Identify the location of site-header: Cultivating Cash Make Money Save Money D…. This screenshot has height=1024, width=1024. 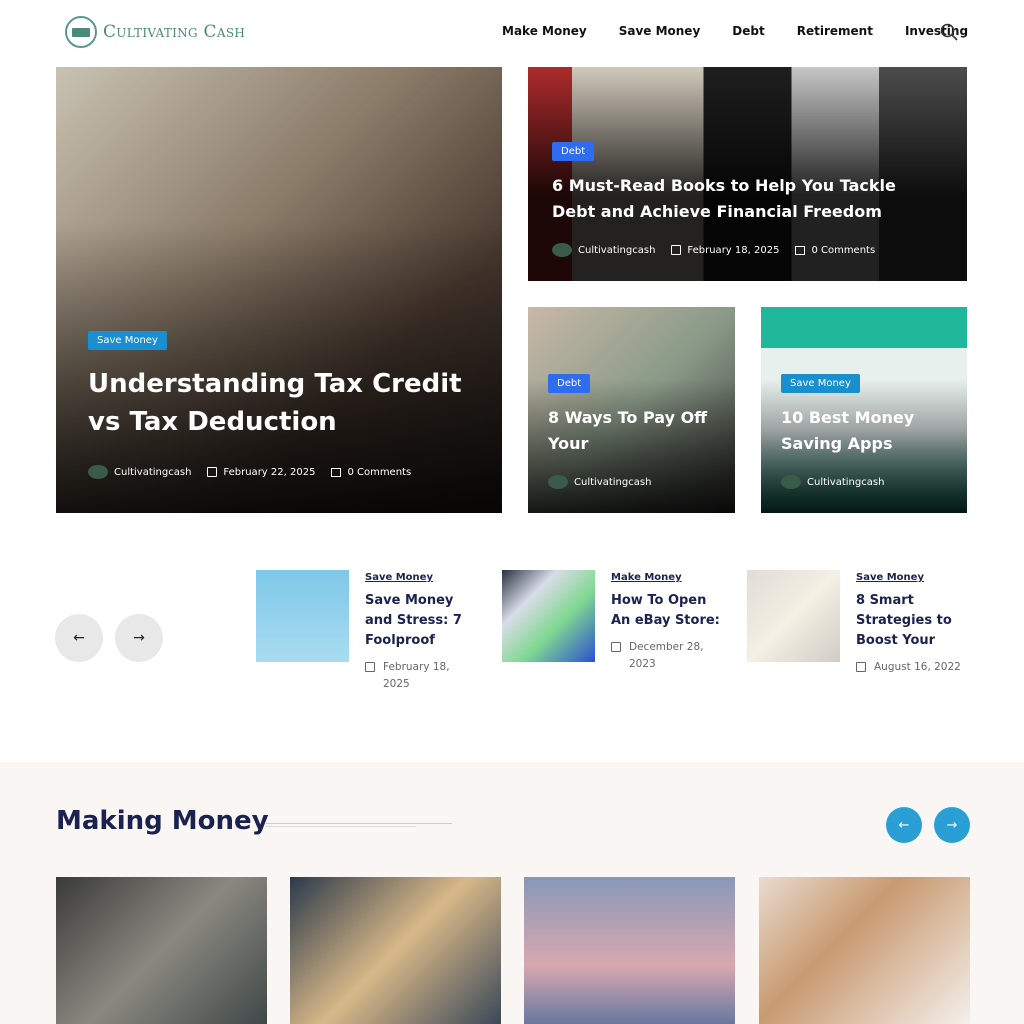
(512, 32).